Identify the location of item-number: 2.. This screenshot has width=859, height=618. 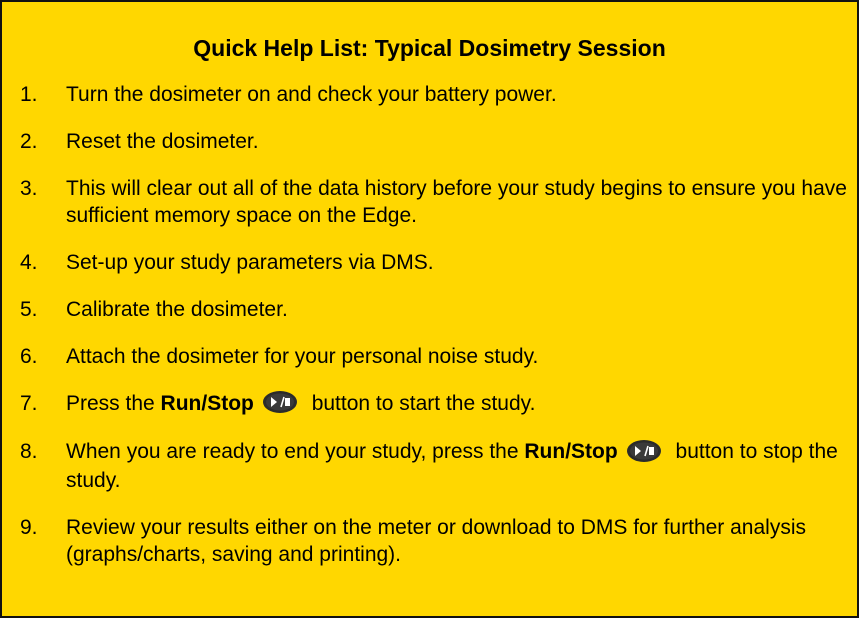
(29, 141).